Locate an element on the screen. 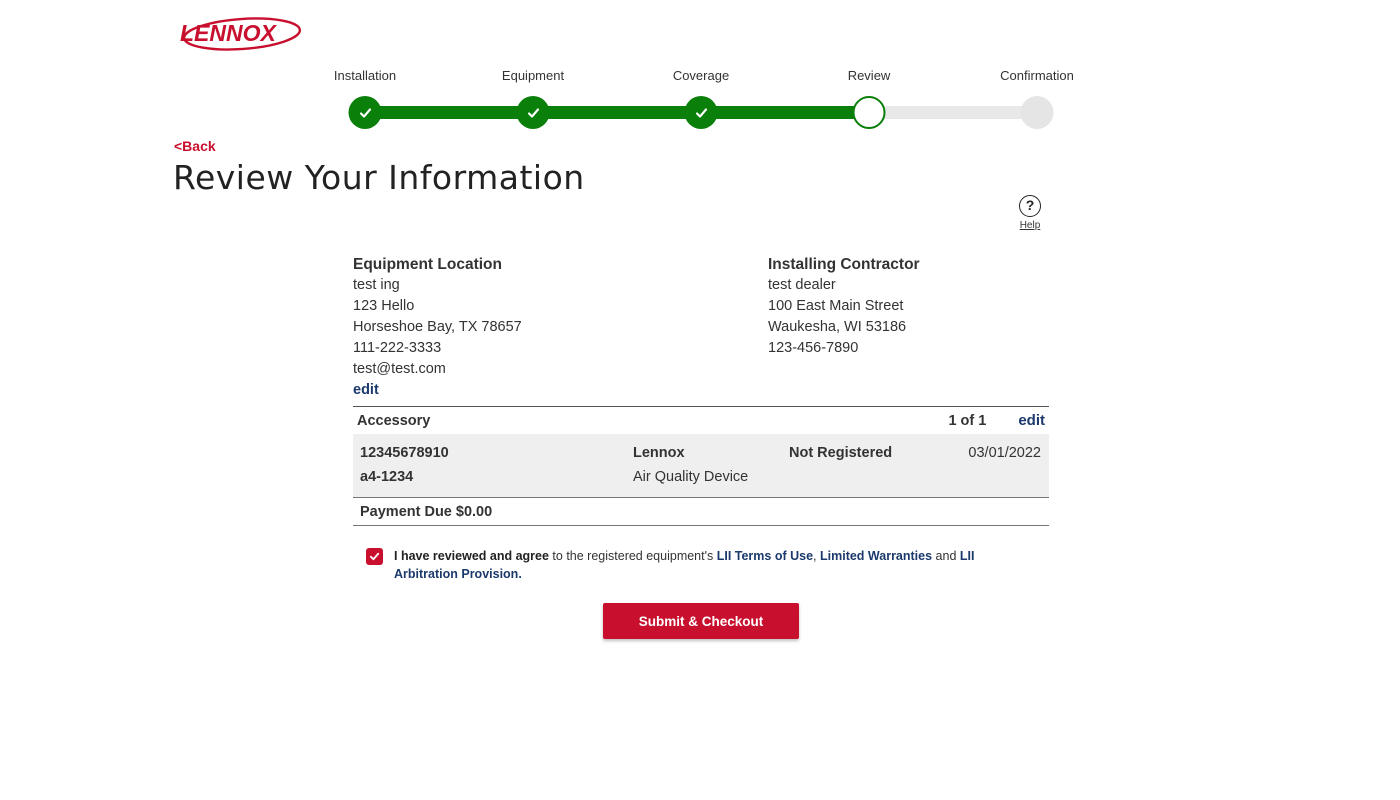 The width and height of the screenshot is (1400, 800). serial-number: 12345678910 is located at coordinates (404, 453).